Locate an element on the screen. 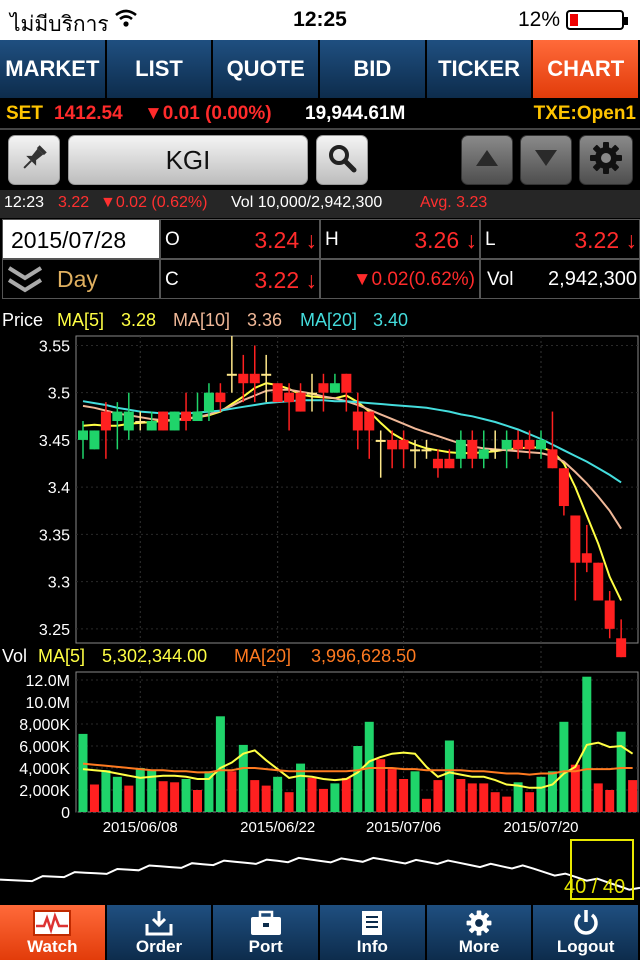 This screenshot has width=640, height=960. status-bar: ไม่มีบริการ 12:25 12% is located at coordinates (320, 20).